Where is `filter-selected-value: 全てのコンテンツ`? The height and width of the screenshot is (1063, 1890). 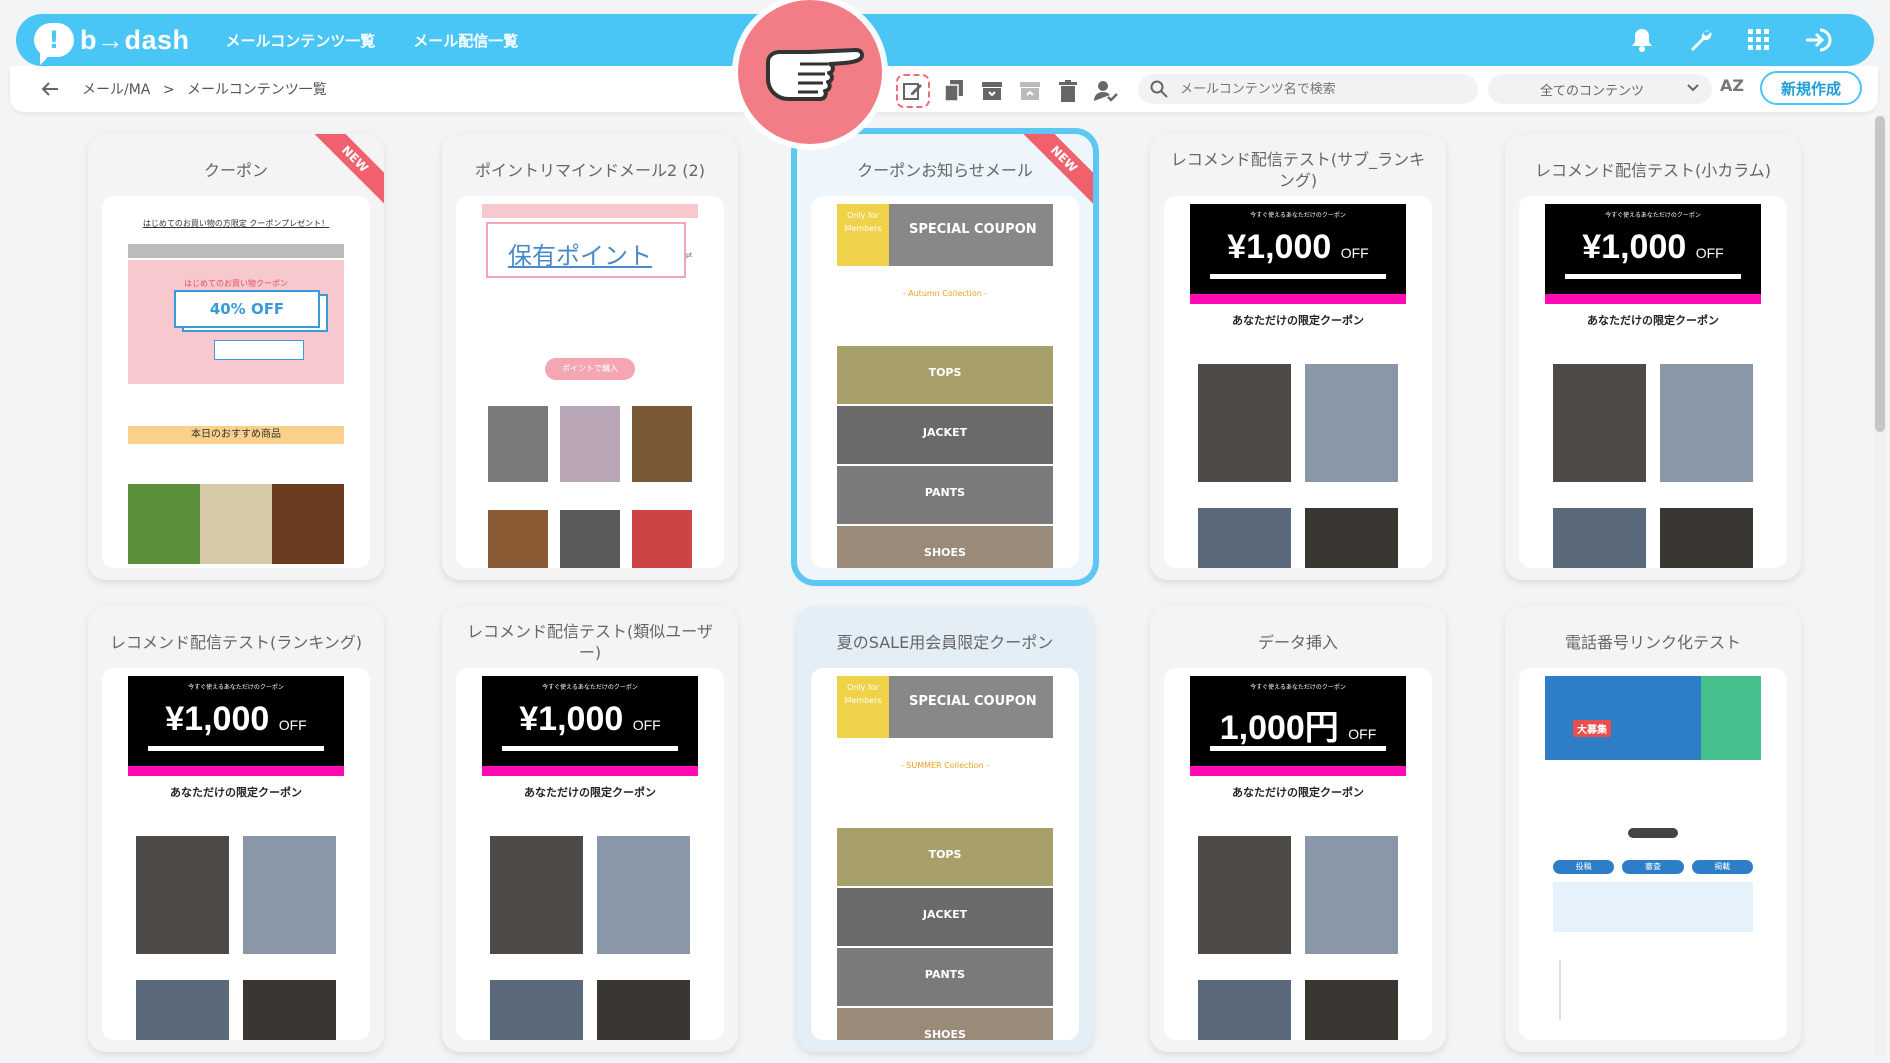 filter-selected-value: 全てのコンテンツ is located at coordinates (1592, 91).